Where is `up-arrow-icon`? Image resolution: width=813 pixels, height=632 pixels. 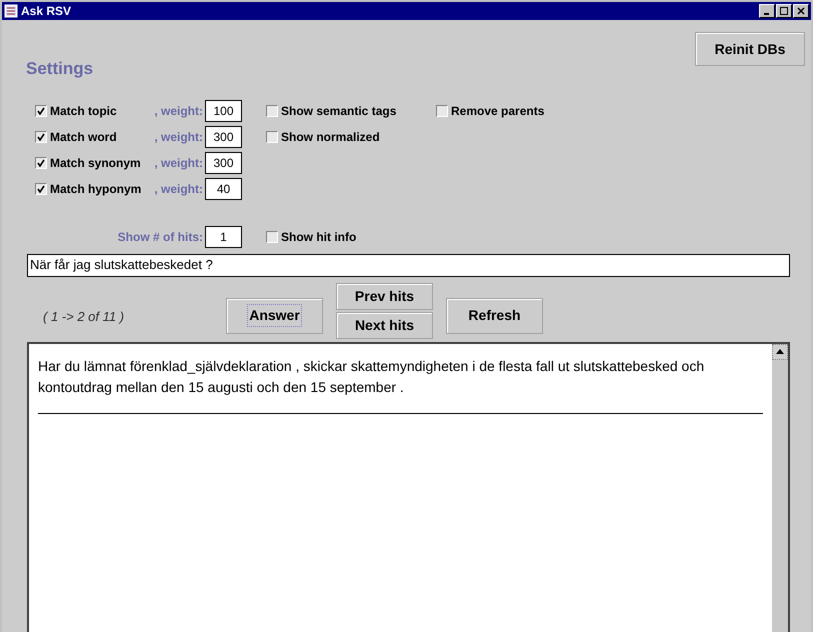 up-arrow-icon is located at coordinates (780, 351).